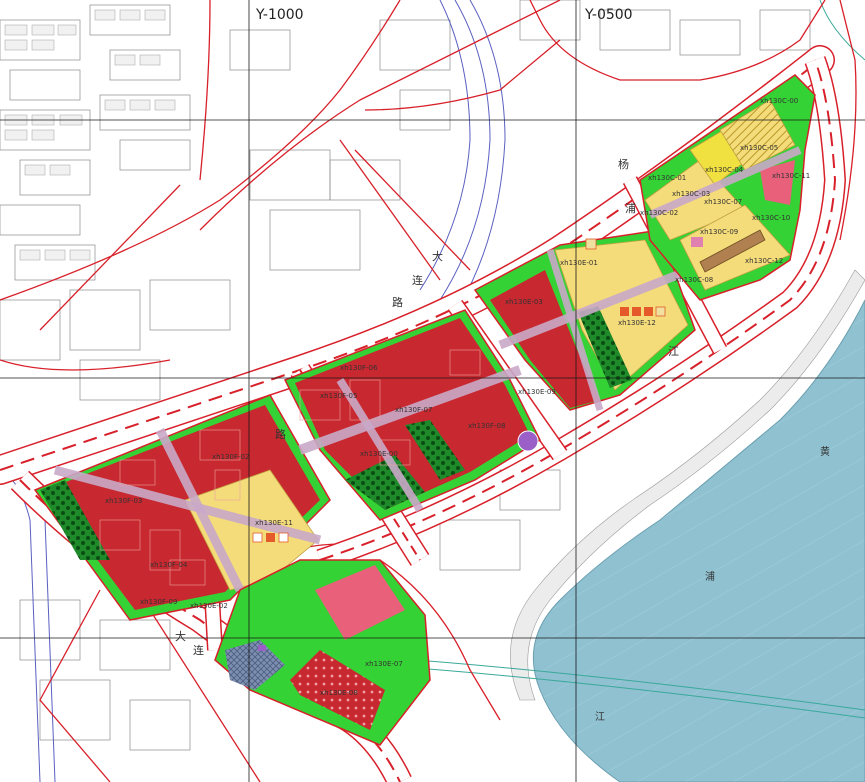 The width and height of the screenshot is (865, 782). Describe the element at coordinates (209, 606) in the screenshot. I see `parcel-label: xh130E-02` at that location.